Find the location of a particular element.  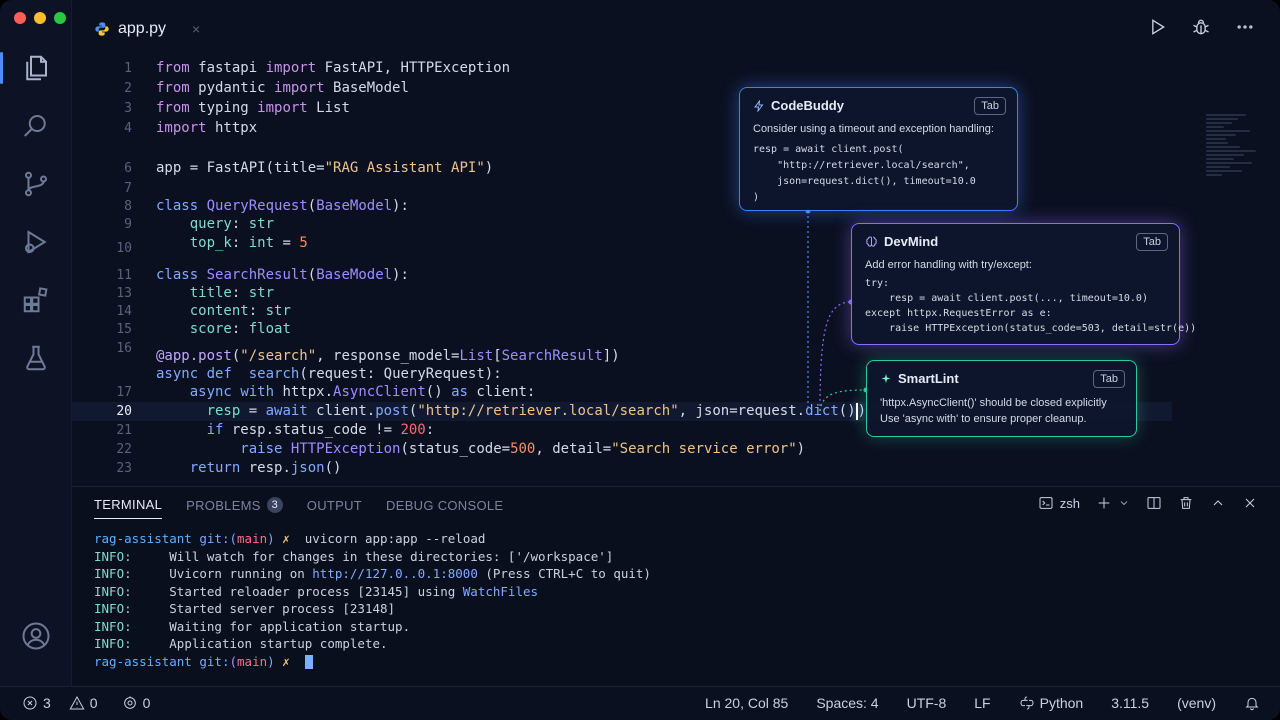

cursor-position: Ln 20, Col 85 is located at coordinates (746, 703).